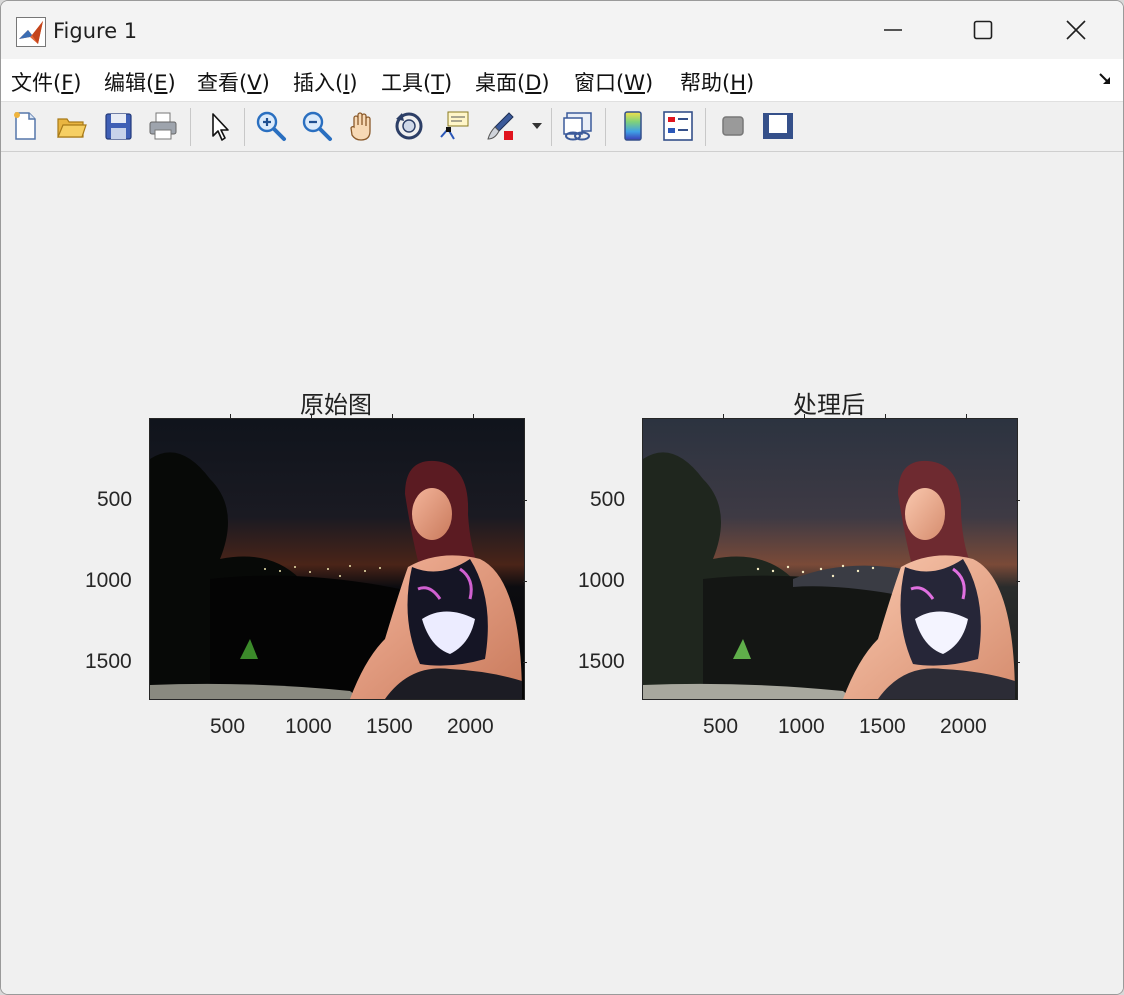  I want to click on brush-dropdown-button, so click(537, 126).